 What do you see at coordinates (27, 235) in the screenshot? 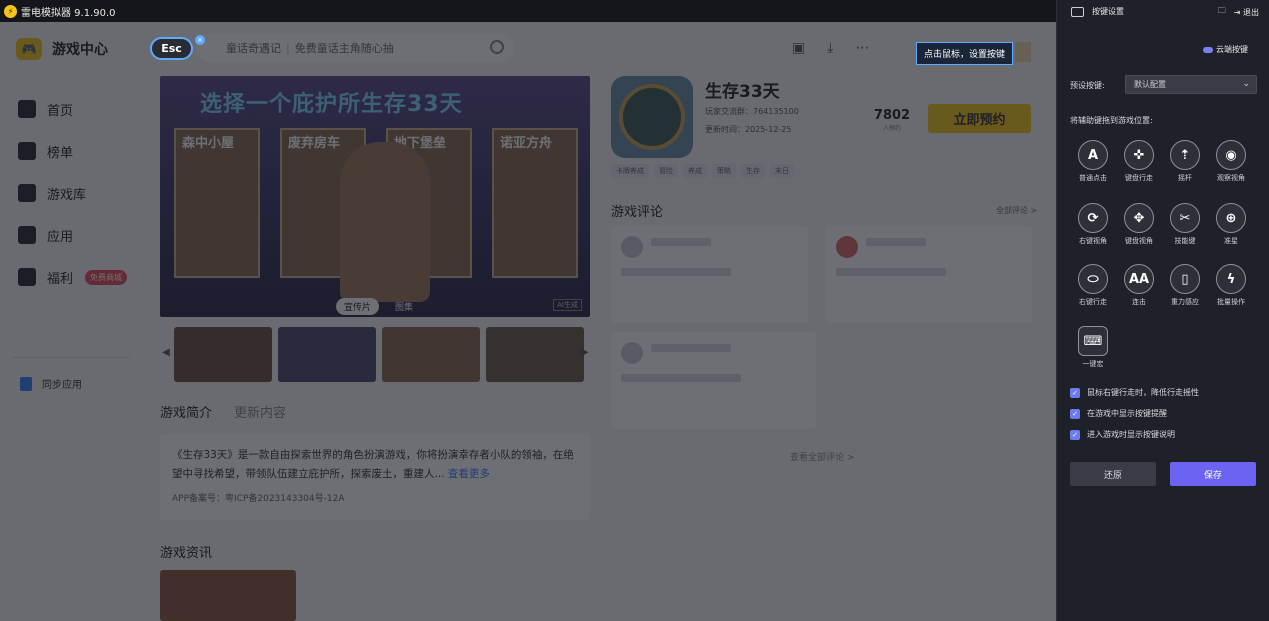
I see `apps-grid-icon` at bounding box center [27, 235].